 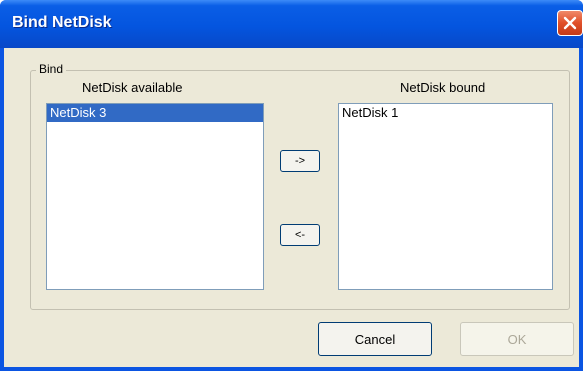 What do you see at coordinates (155, 113) in the screenshot?
I see `available-list-item: NetDisk 3` at bounding box center [155, 113].